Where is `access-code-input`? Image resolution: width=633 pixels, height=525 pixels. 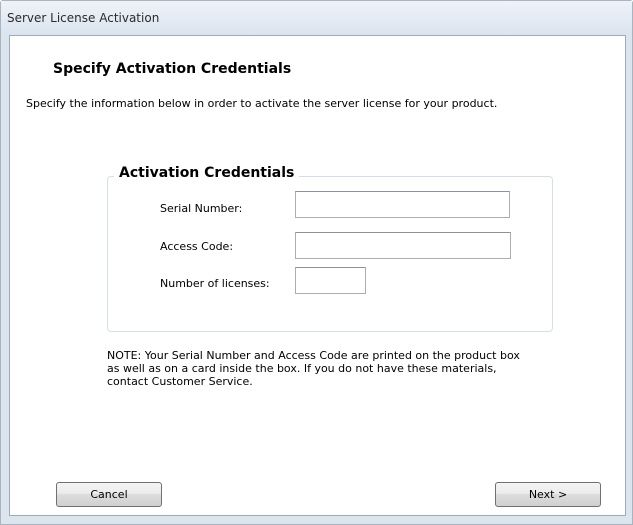 access-code-input is located at coordinates (403, 245).